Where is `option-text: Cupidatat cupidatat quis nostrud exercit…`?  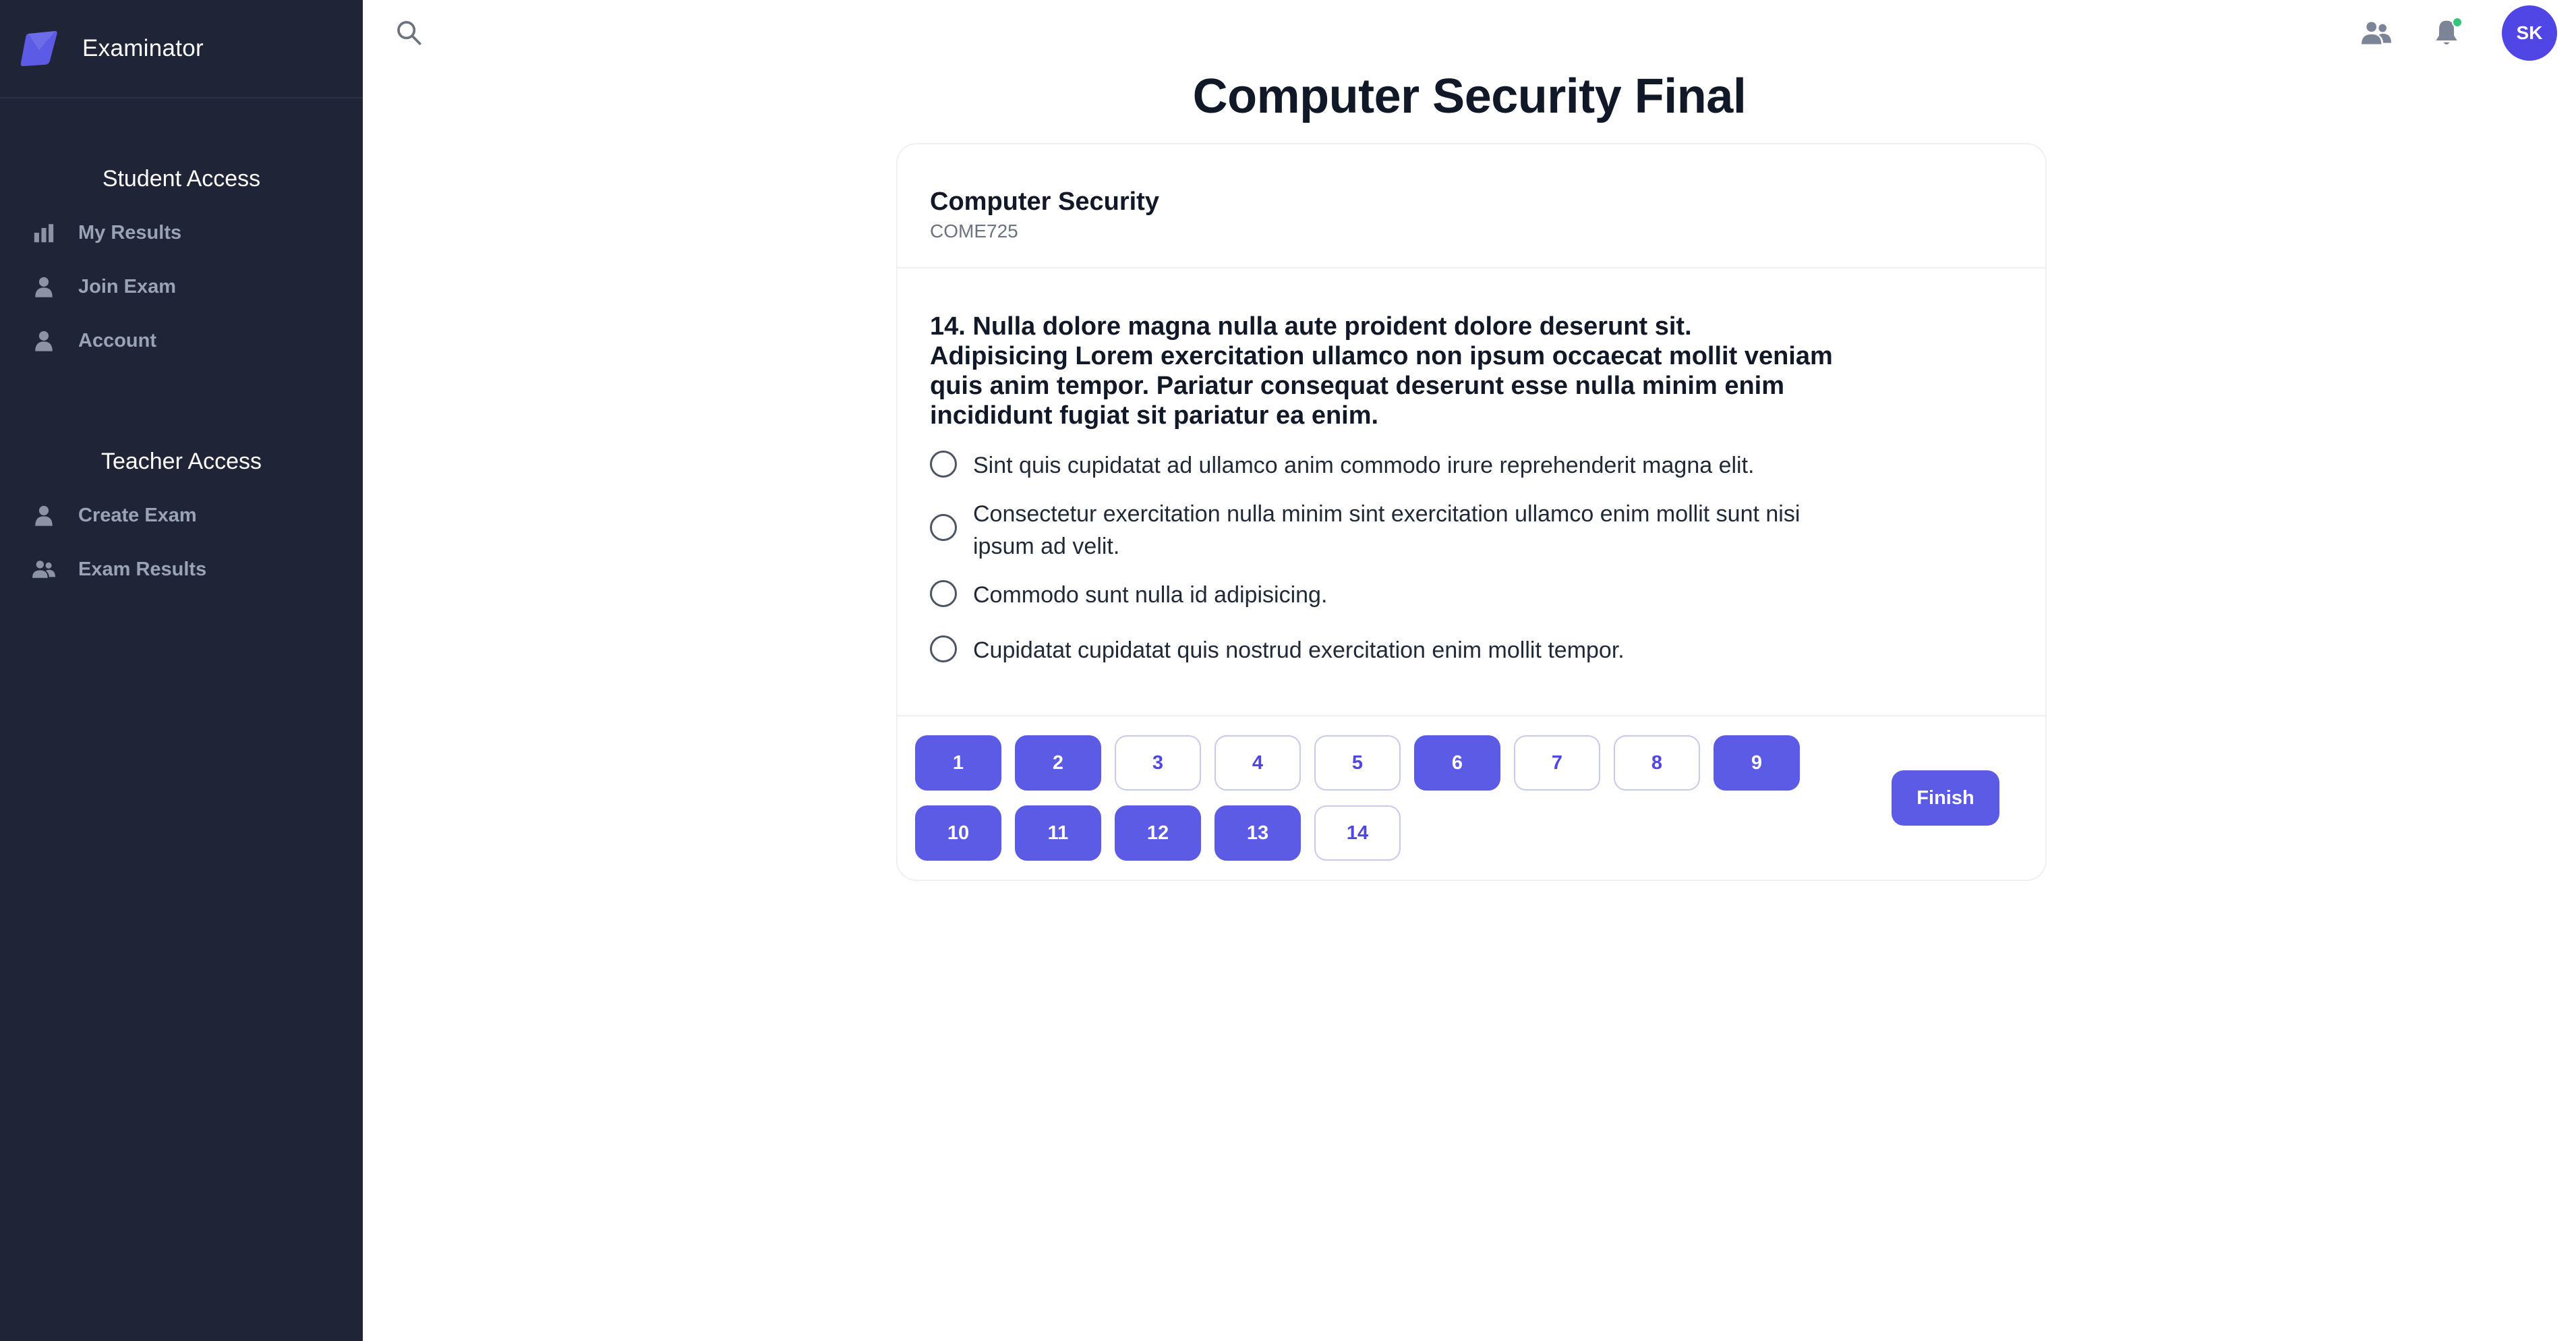 option-text: Cupidatat cupidatat quis nostrud exercit… is located at coordinates (1298, 650).